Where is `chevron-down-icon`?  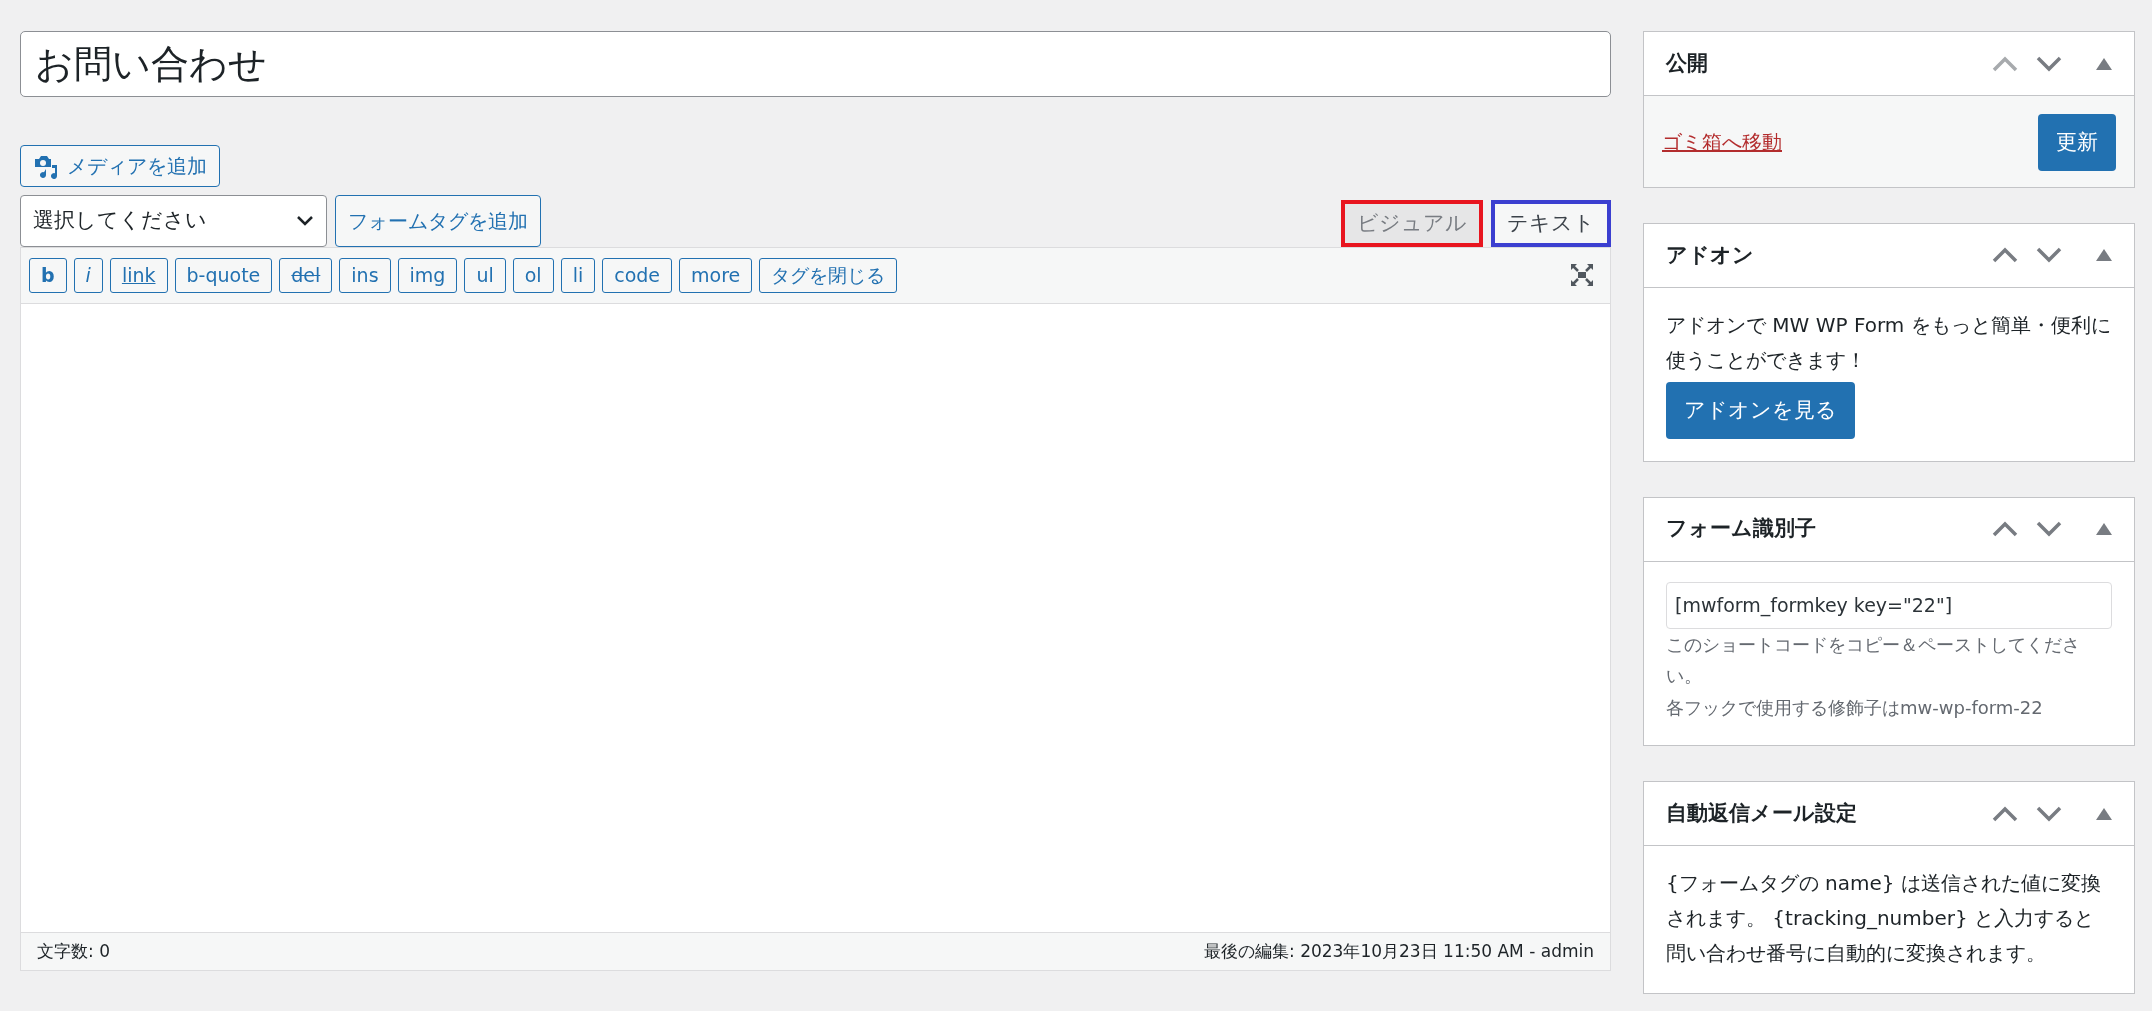
chevron-down-icon is located at coordinates (305, 221).